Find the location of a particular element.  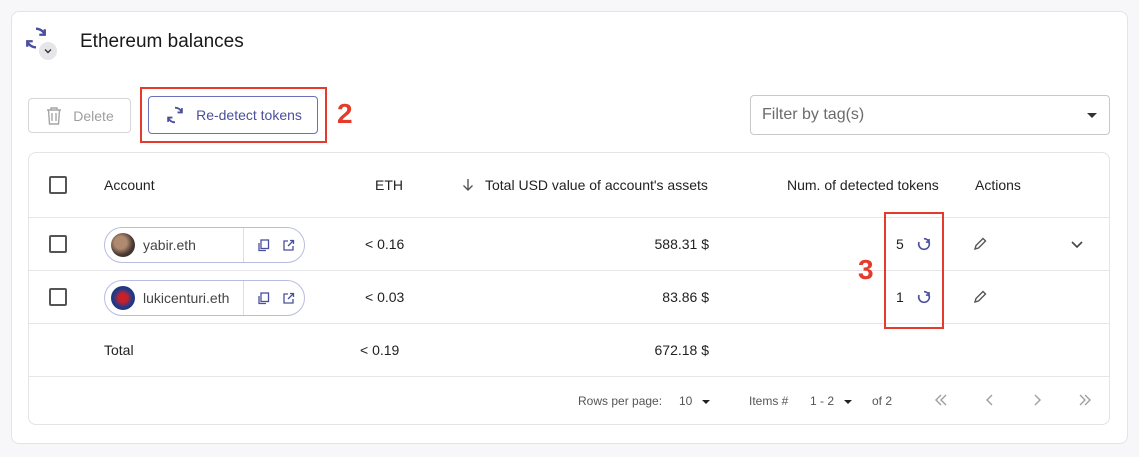

account-name: yabir.eth is located at coordinates (169, 245).